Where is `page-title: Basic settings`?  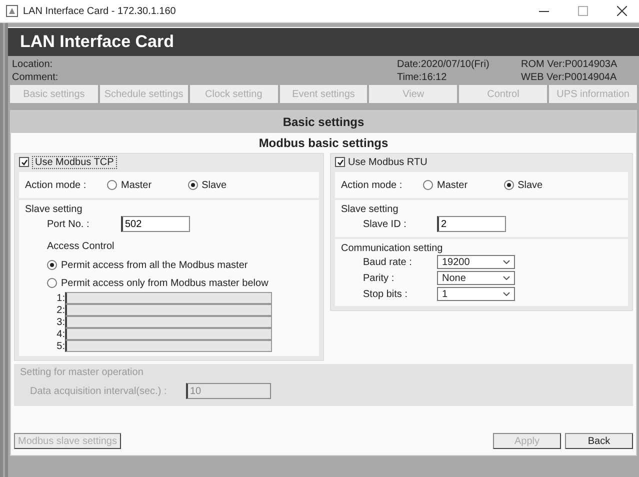
page-title: Basic settings is located at coordinates (323, 122).